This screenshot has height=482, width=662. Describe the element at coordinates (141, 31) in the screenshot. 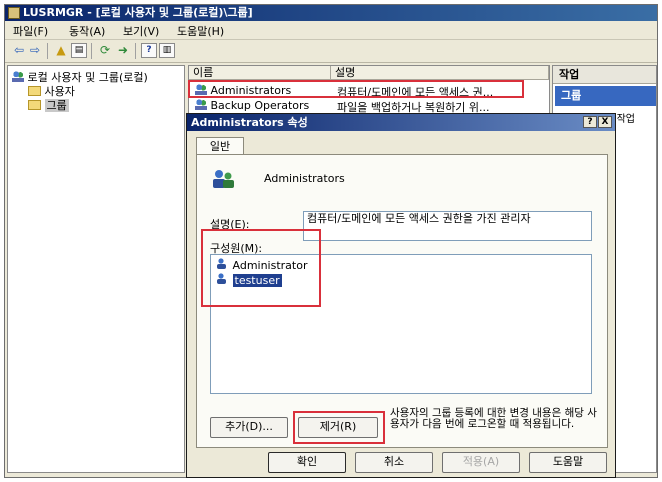

I see `menu-view: 보기(V)` at that location.